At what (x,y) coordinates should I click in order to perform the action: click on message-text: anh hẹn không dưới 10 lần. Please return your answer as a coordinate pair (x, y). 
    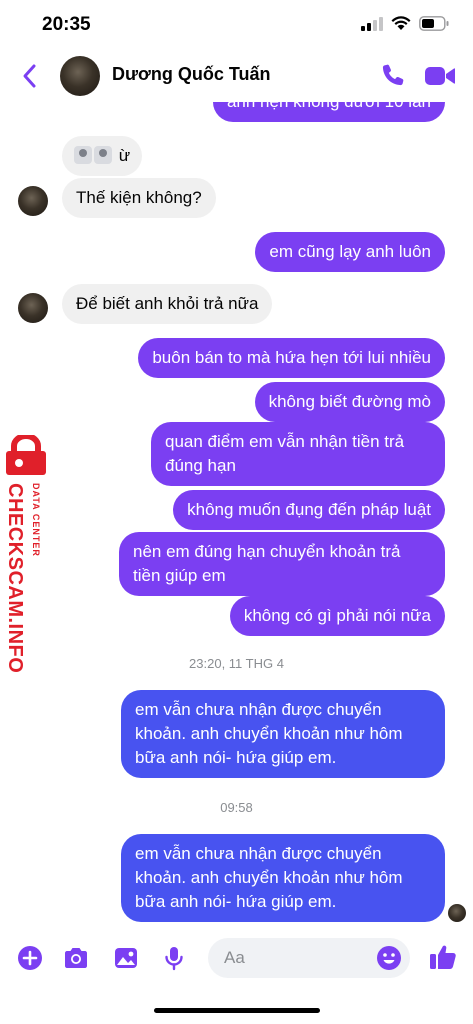
    Looking at the image, I should click on (329, 106).